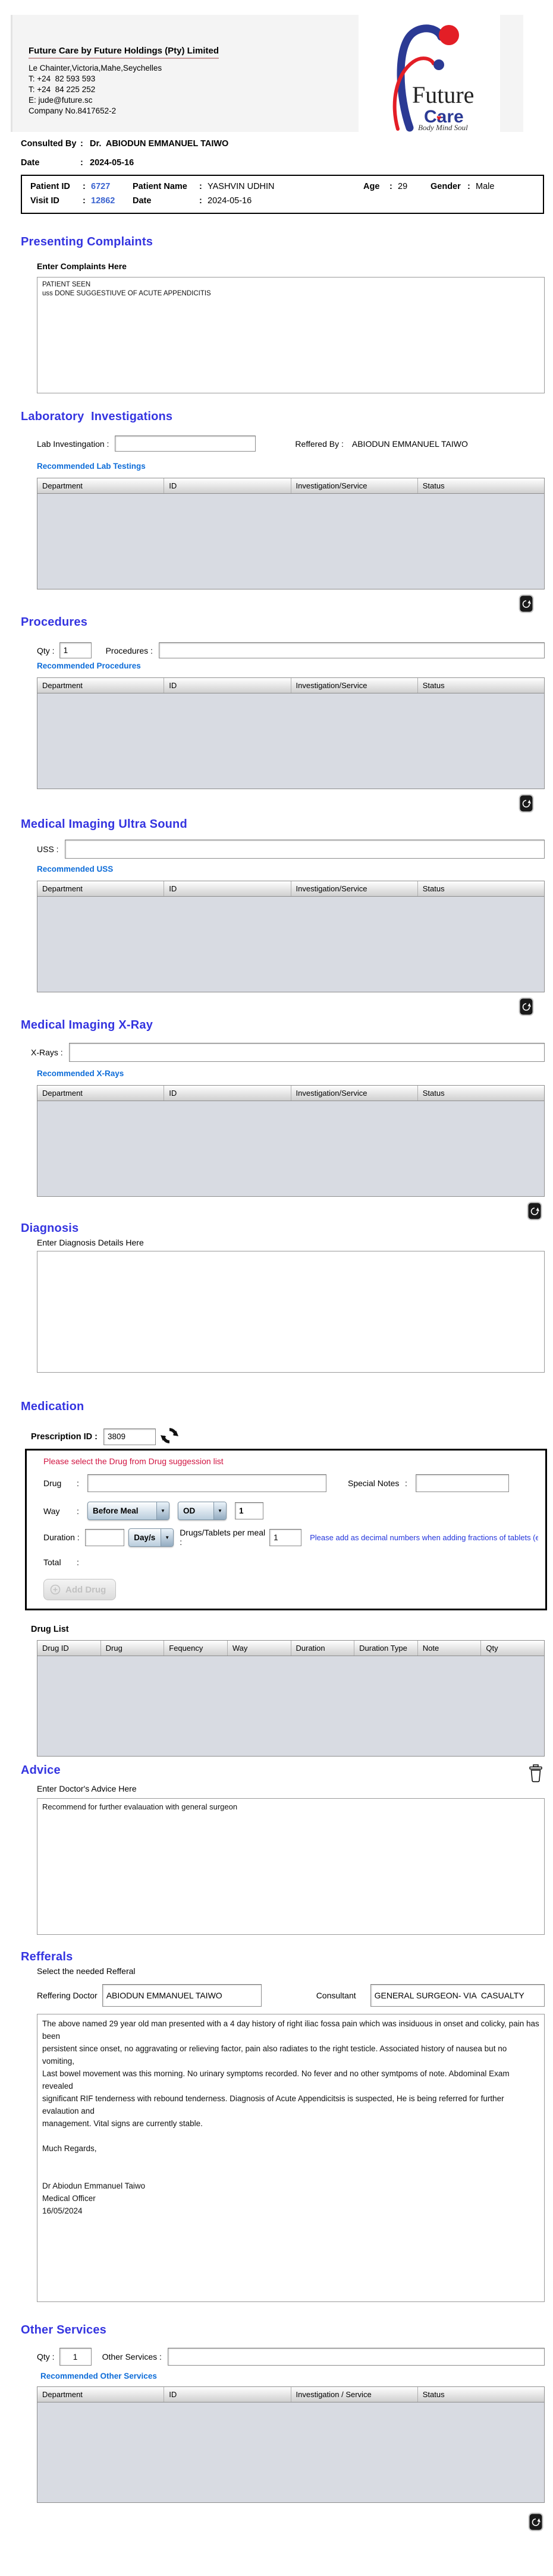 Image resolution: width=553 pixels, height=2576 pixels. Describe the element at coordinates (534, 1212) in the screenshot. I see `clear-xray-table-button` at that location.